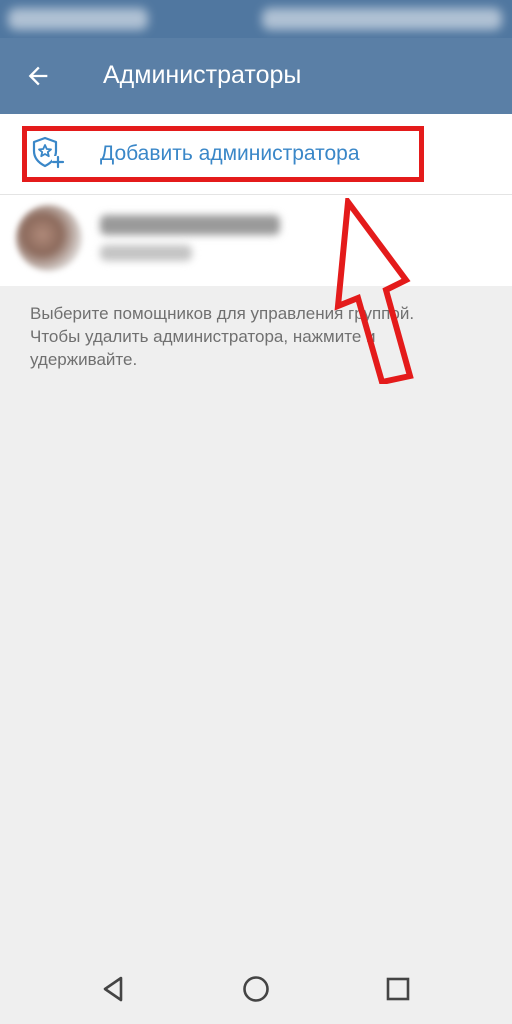  I want to click on shield-star-plus-icon, so click(48, 152).